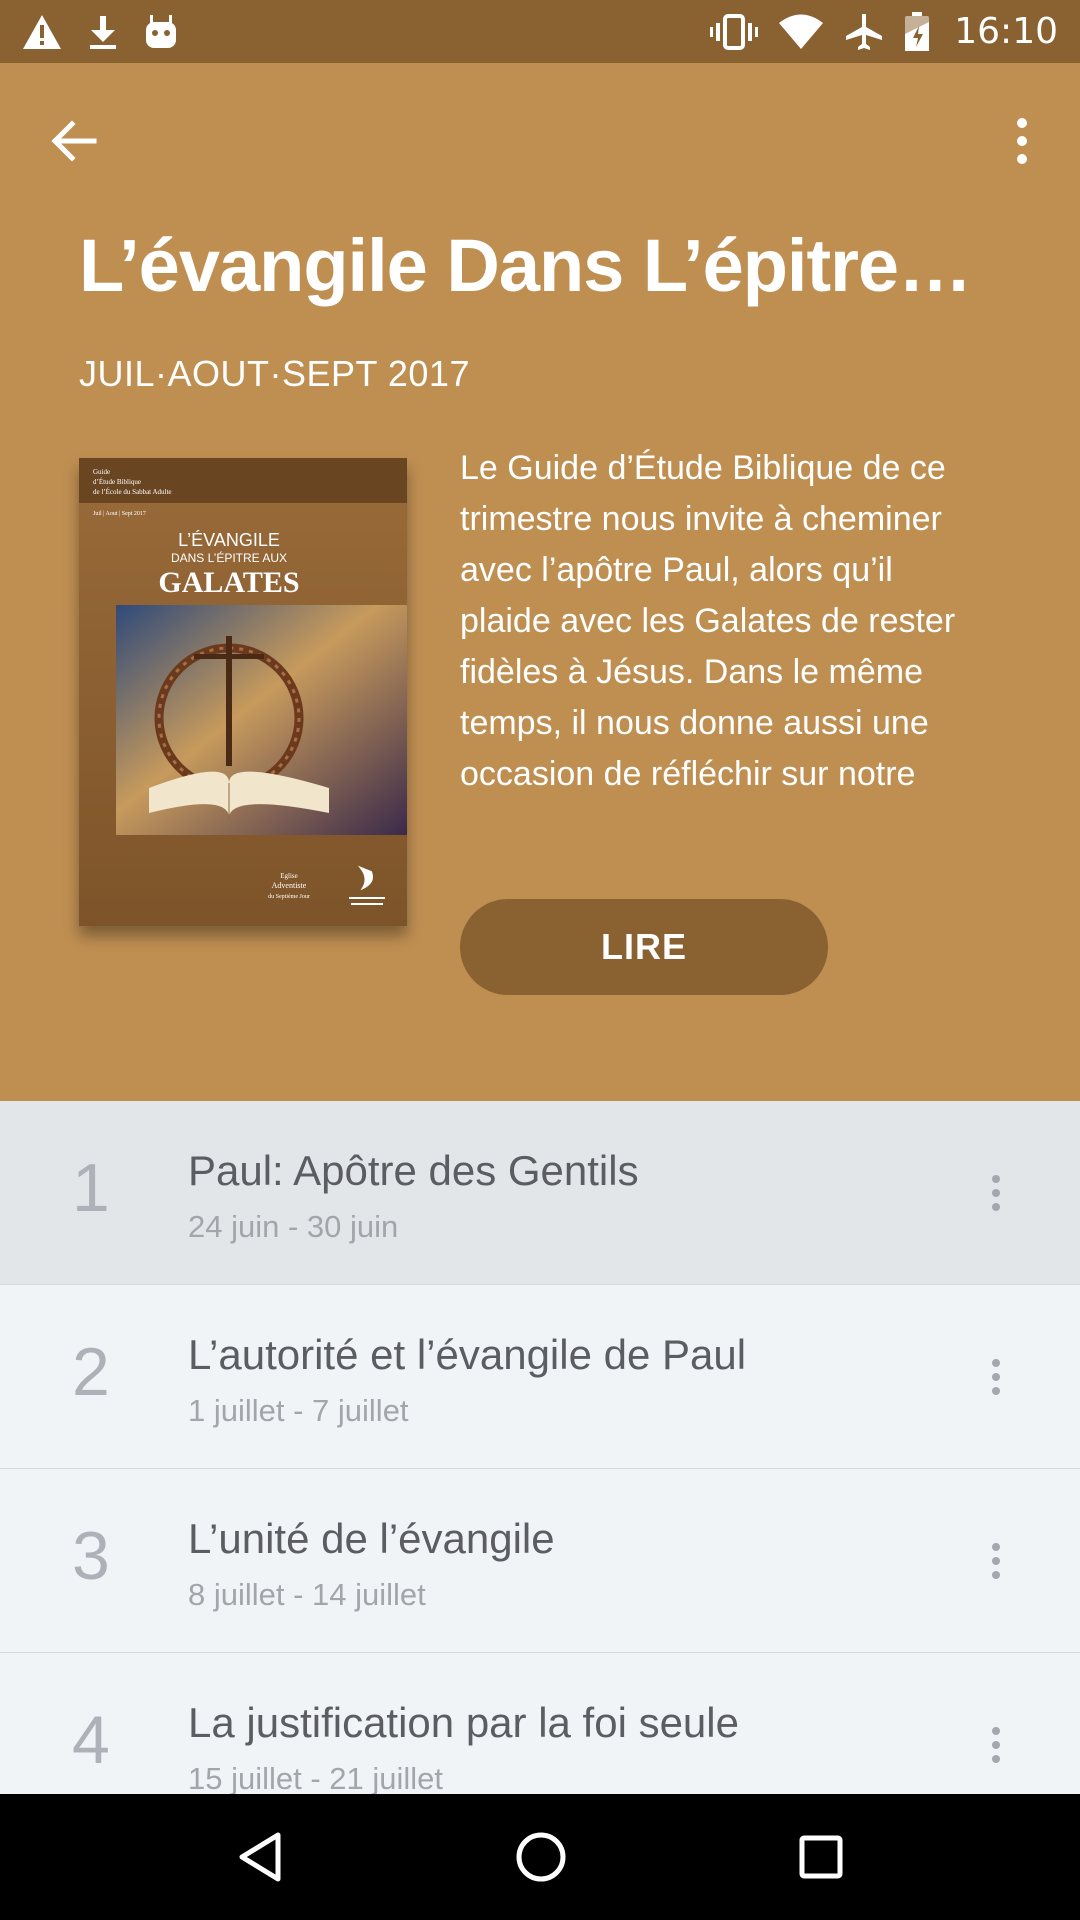  Describe the element at coordinates (91, 1556) in the screenshot. I see `lesson-number: 3` at that location.